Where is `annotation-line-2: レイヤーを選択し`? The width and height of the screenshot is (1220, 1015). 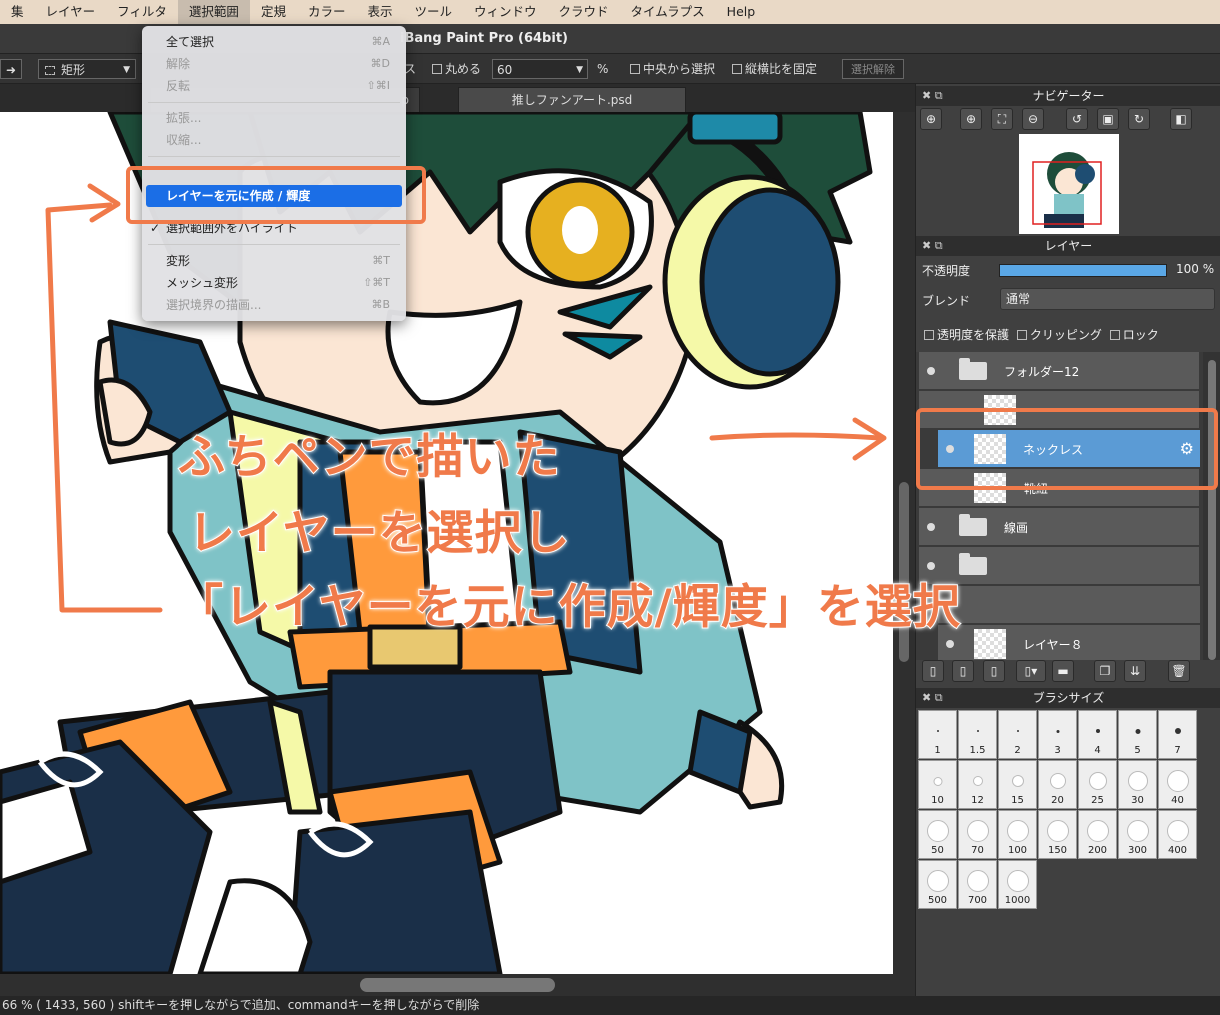
annotation-line-2: レイヤーを選択し is located at coordinates (379, 533).